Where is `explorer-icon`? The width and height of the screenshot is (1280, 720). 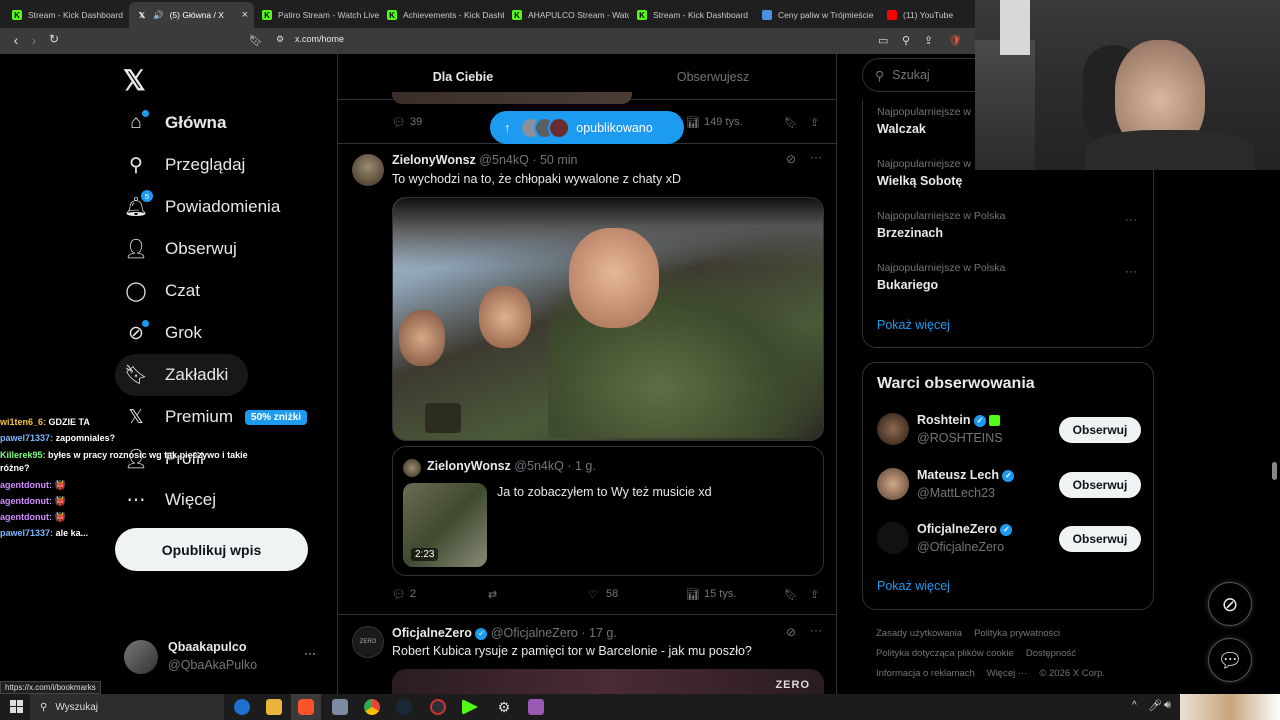 explorer-icon is located at coordinates (274, 707).